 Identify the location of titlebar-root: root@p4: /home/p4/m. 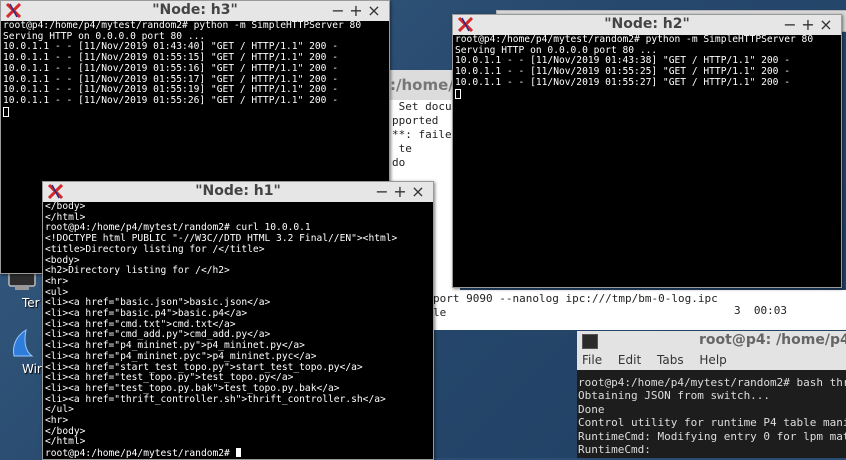
(711, 341).